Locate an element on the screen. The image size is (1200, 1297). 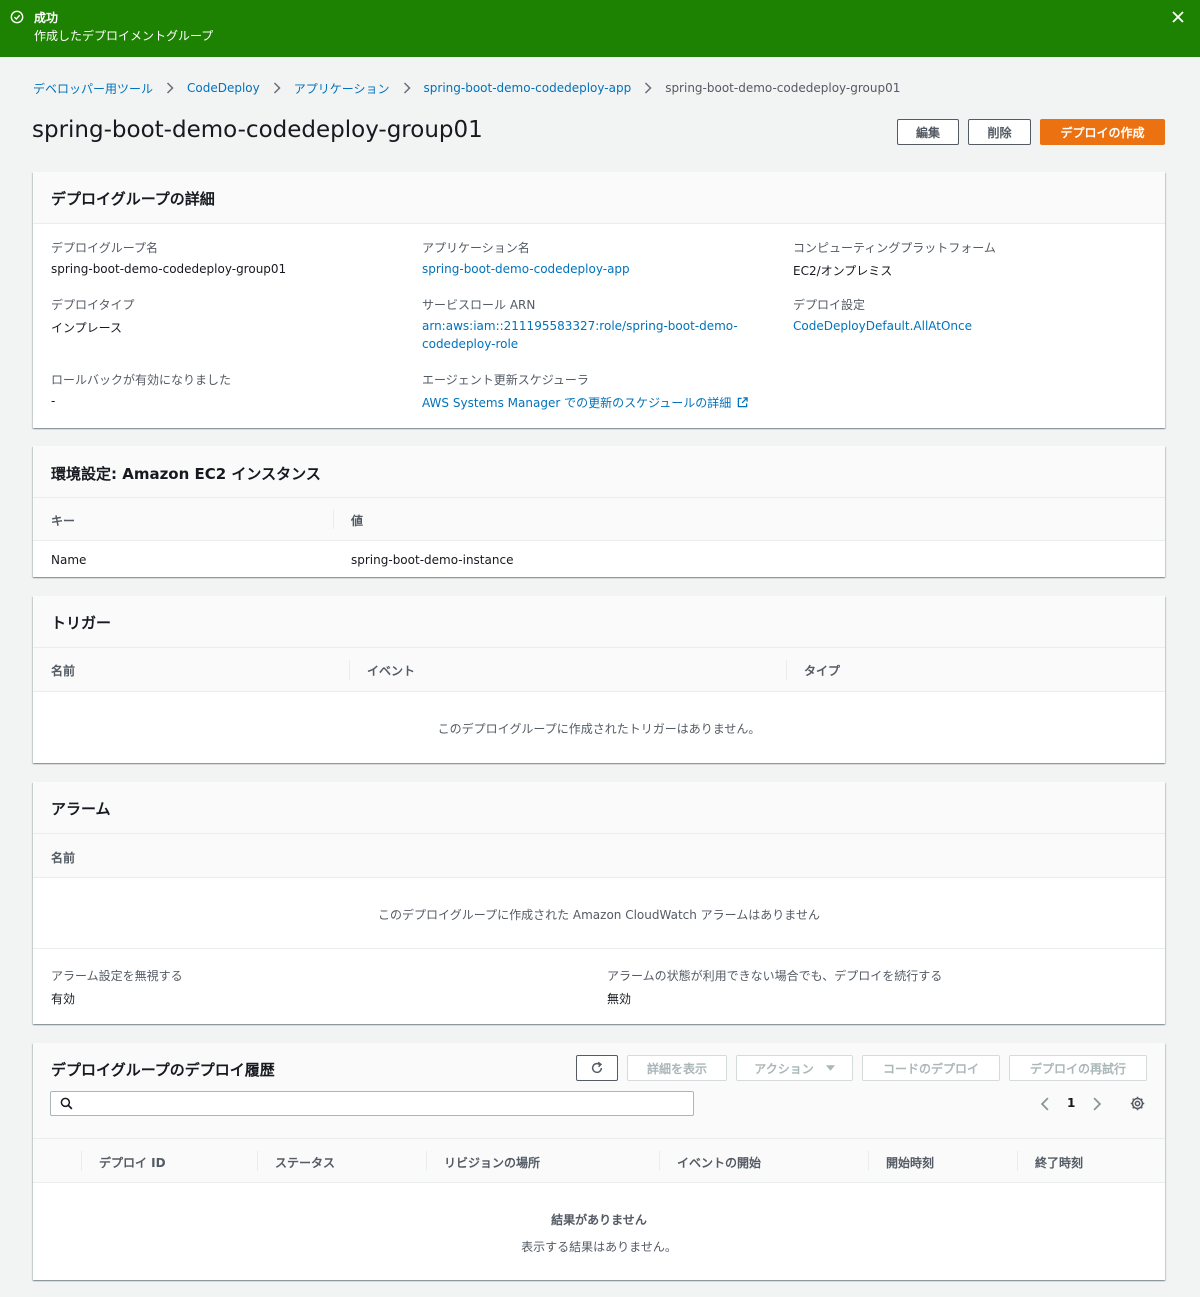
success-flash: 成功 作成したデプロイメントグループ is located at coordinates (600, 28).